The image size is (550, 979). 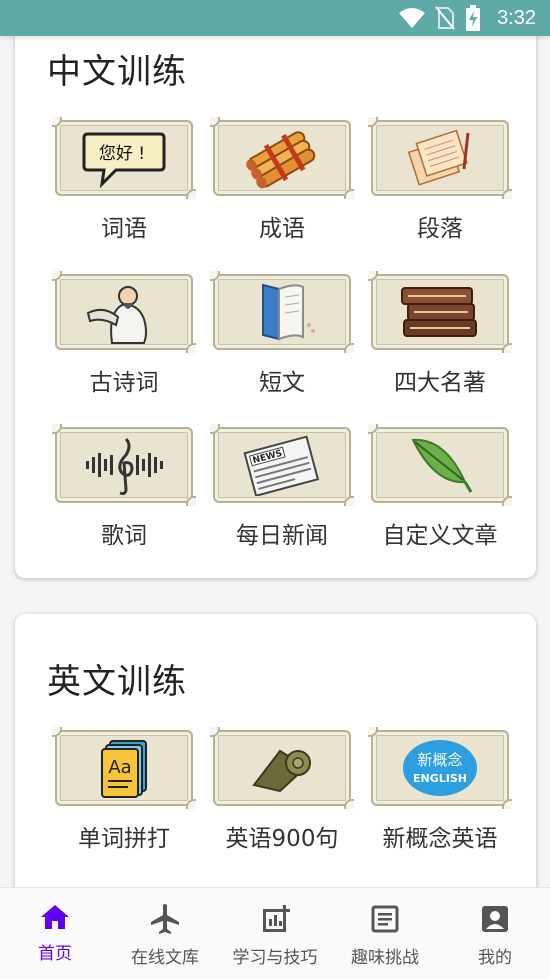 I want to click on tile-label: 每日新闻, so click(x=282, y=536).